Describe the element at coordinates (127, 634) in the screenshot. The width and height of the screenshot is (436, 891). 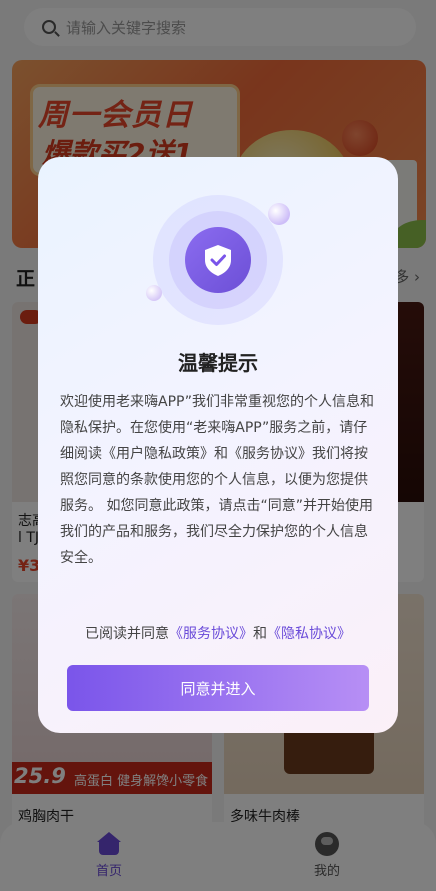
I see `consent-prefix: 已阅读并同意` at that location.